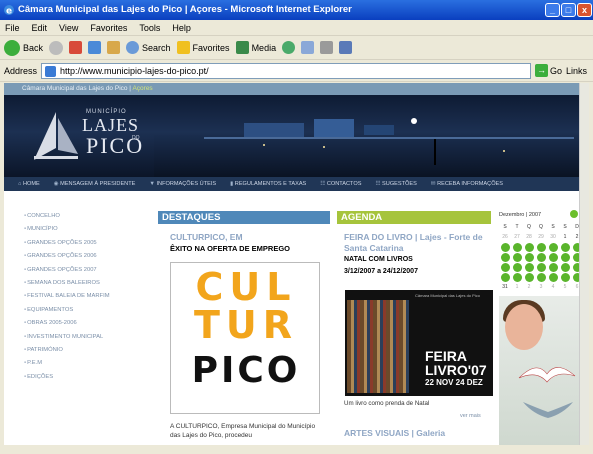 This screenshot has width=593, height=454. I want to click on sidebar-item-grandes-opcoes-2005: ▪GRANDES OPÇÕES 2005, so click(89, 243).